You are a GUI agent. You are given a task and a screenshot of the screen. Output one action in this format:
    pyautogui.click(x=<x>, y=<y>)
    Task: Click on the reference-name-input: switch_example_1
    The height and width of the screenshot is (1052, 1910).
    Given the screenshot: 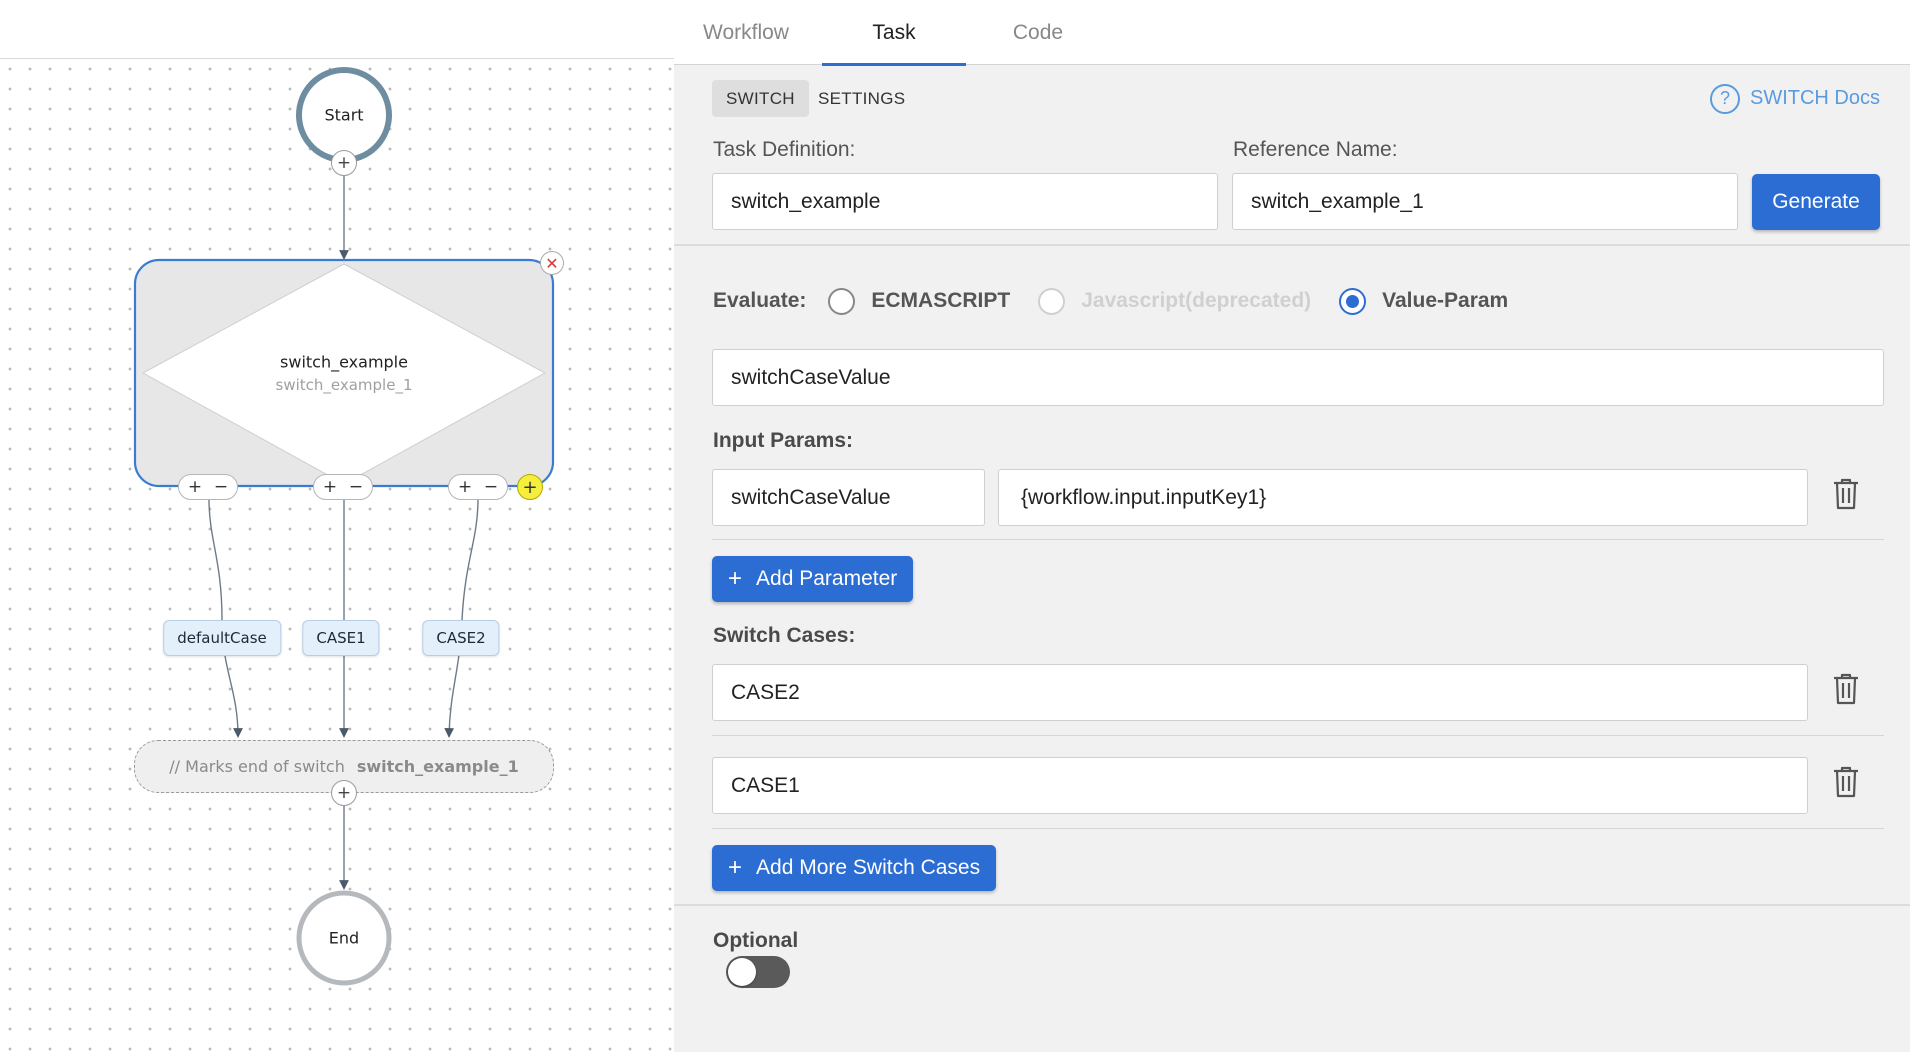 What is the action you would take?
    pyautogui.click(x=1485, y=201)
    